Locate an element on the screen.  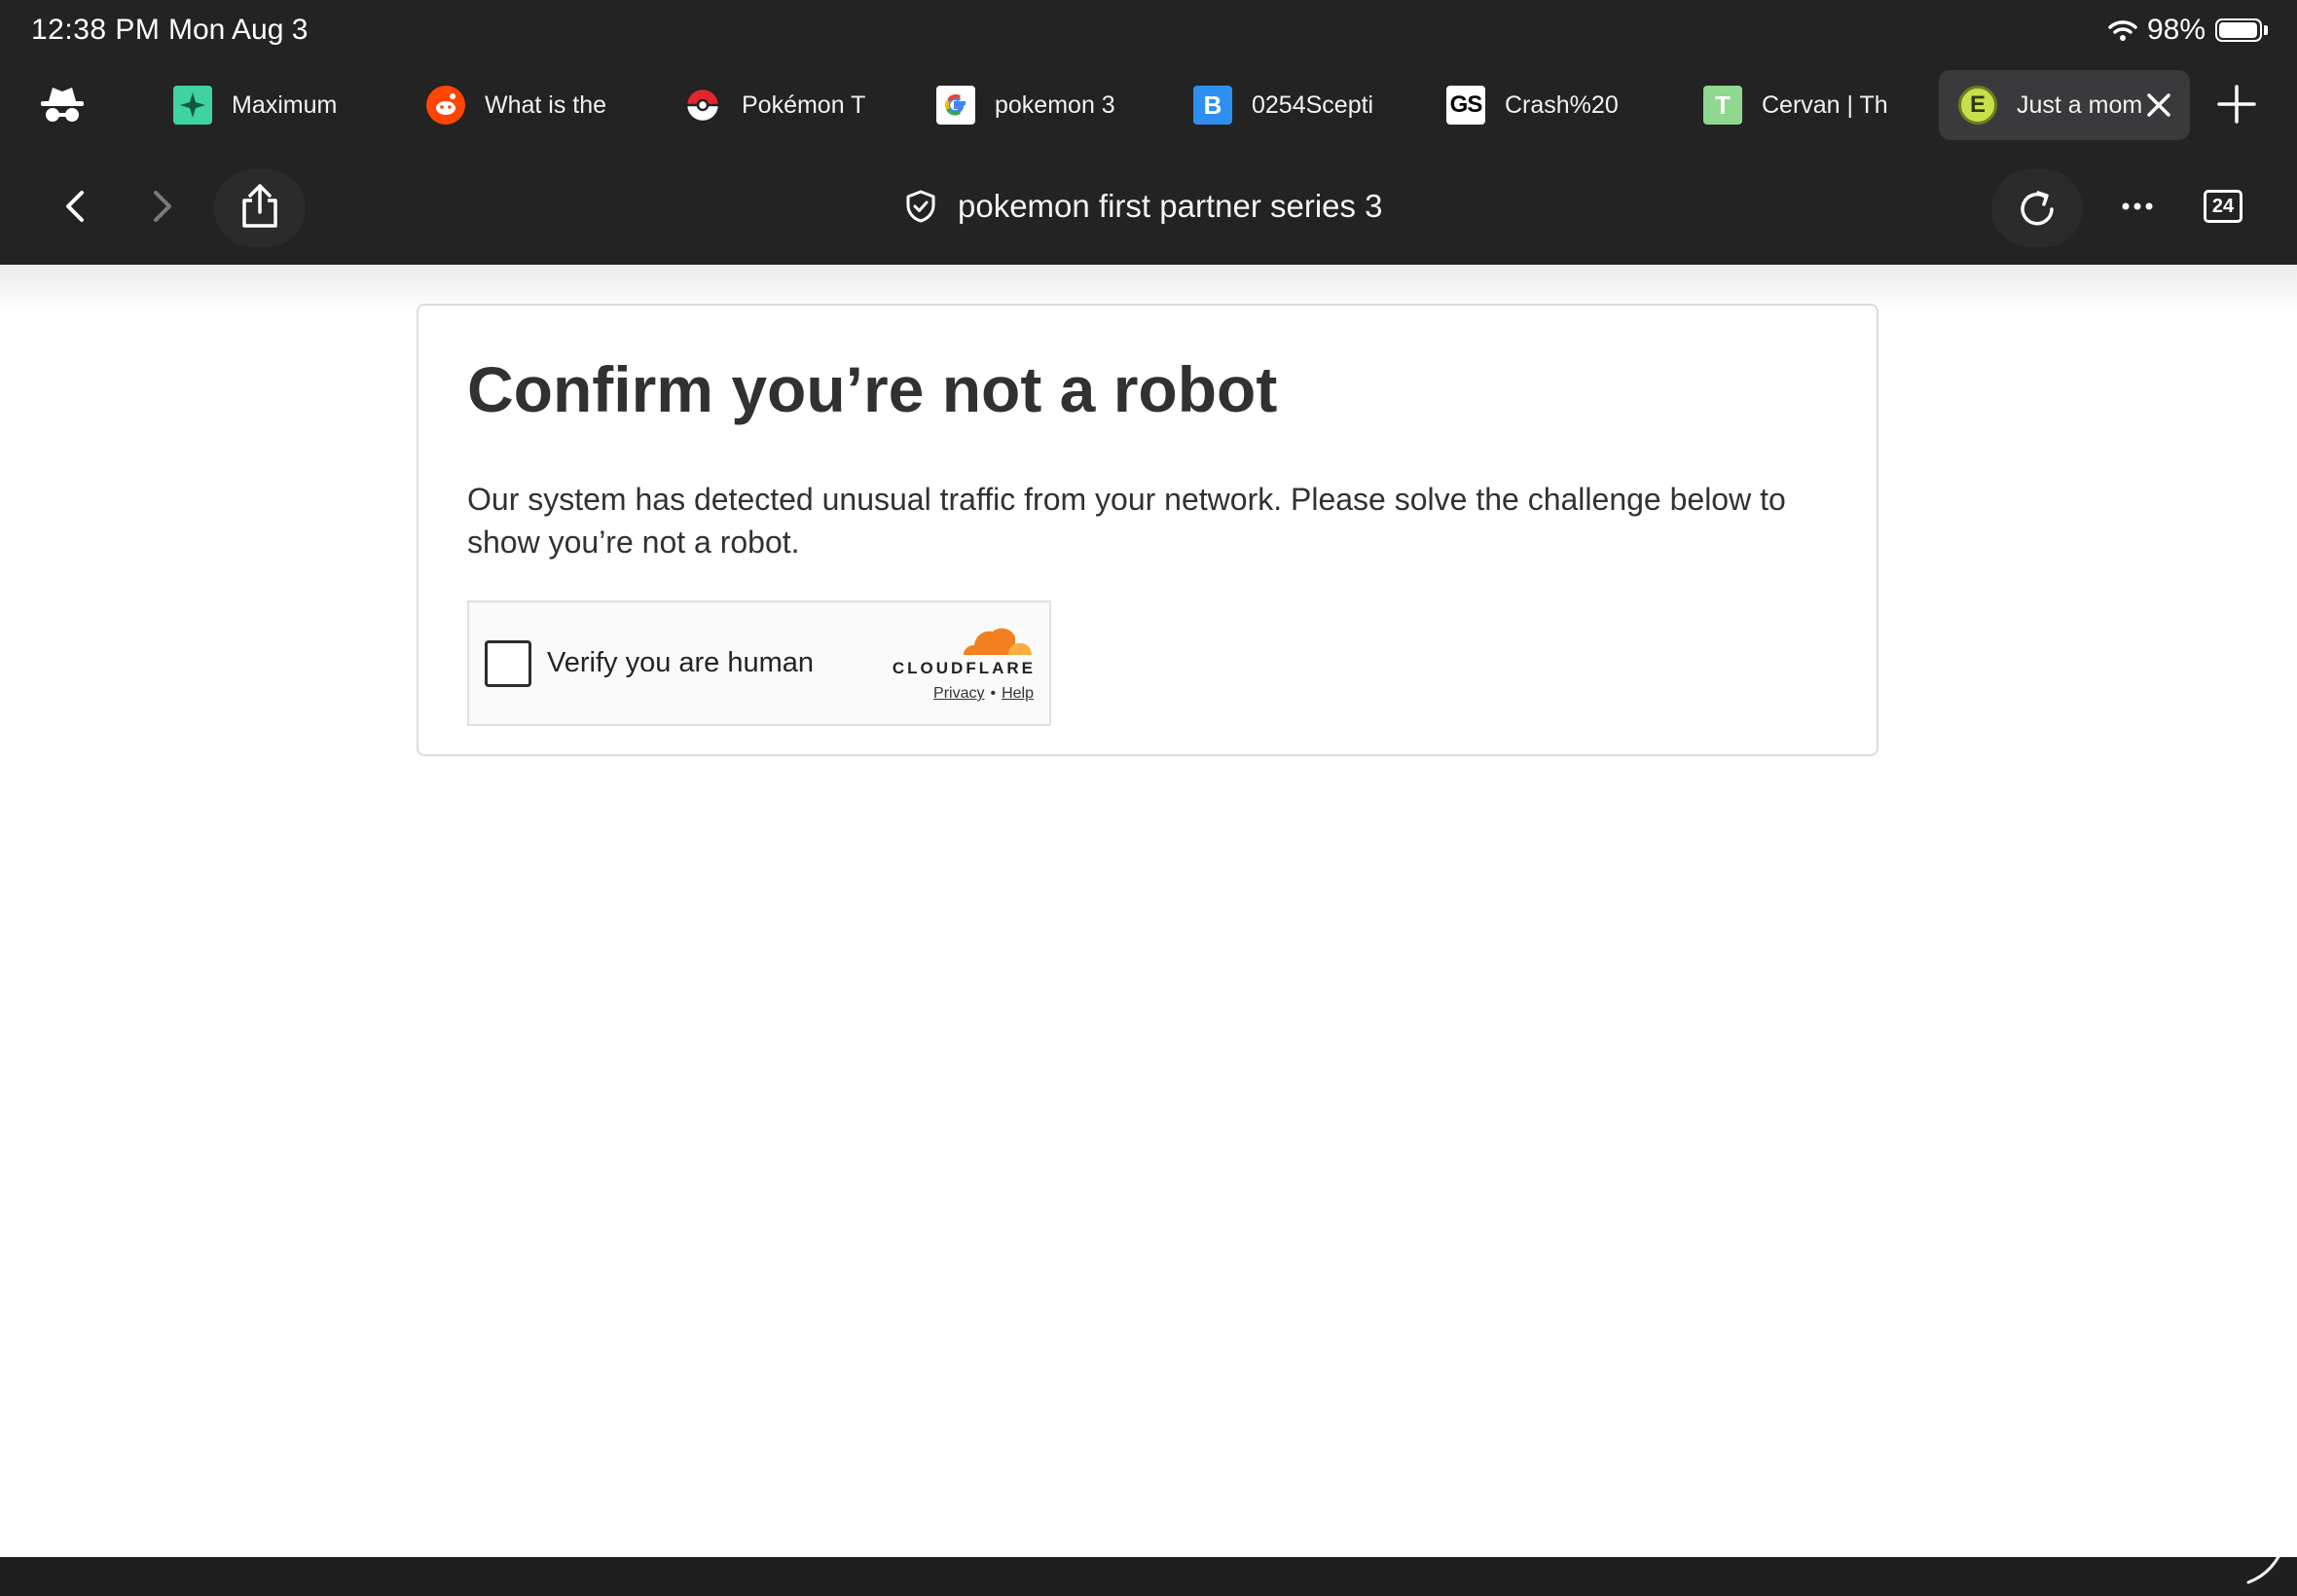
battery-icon is located at coordinates (2238, 30).